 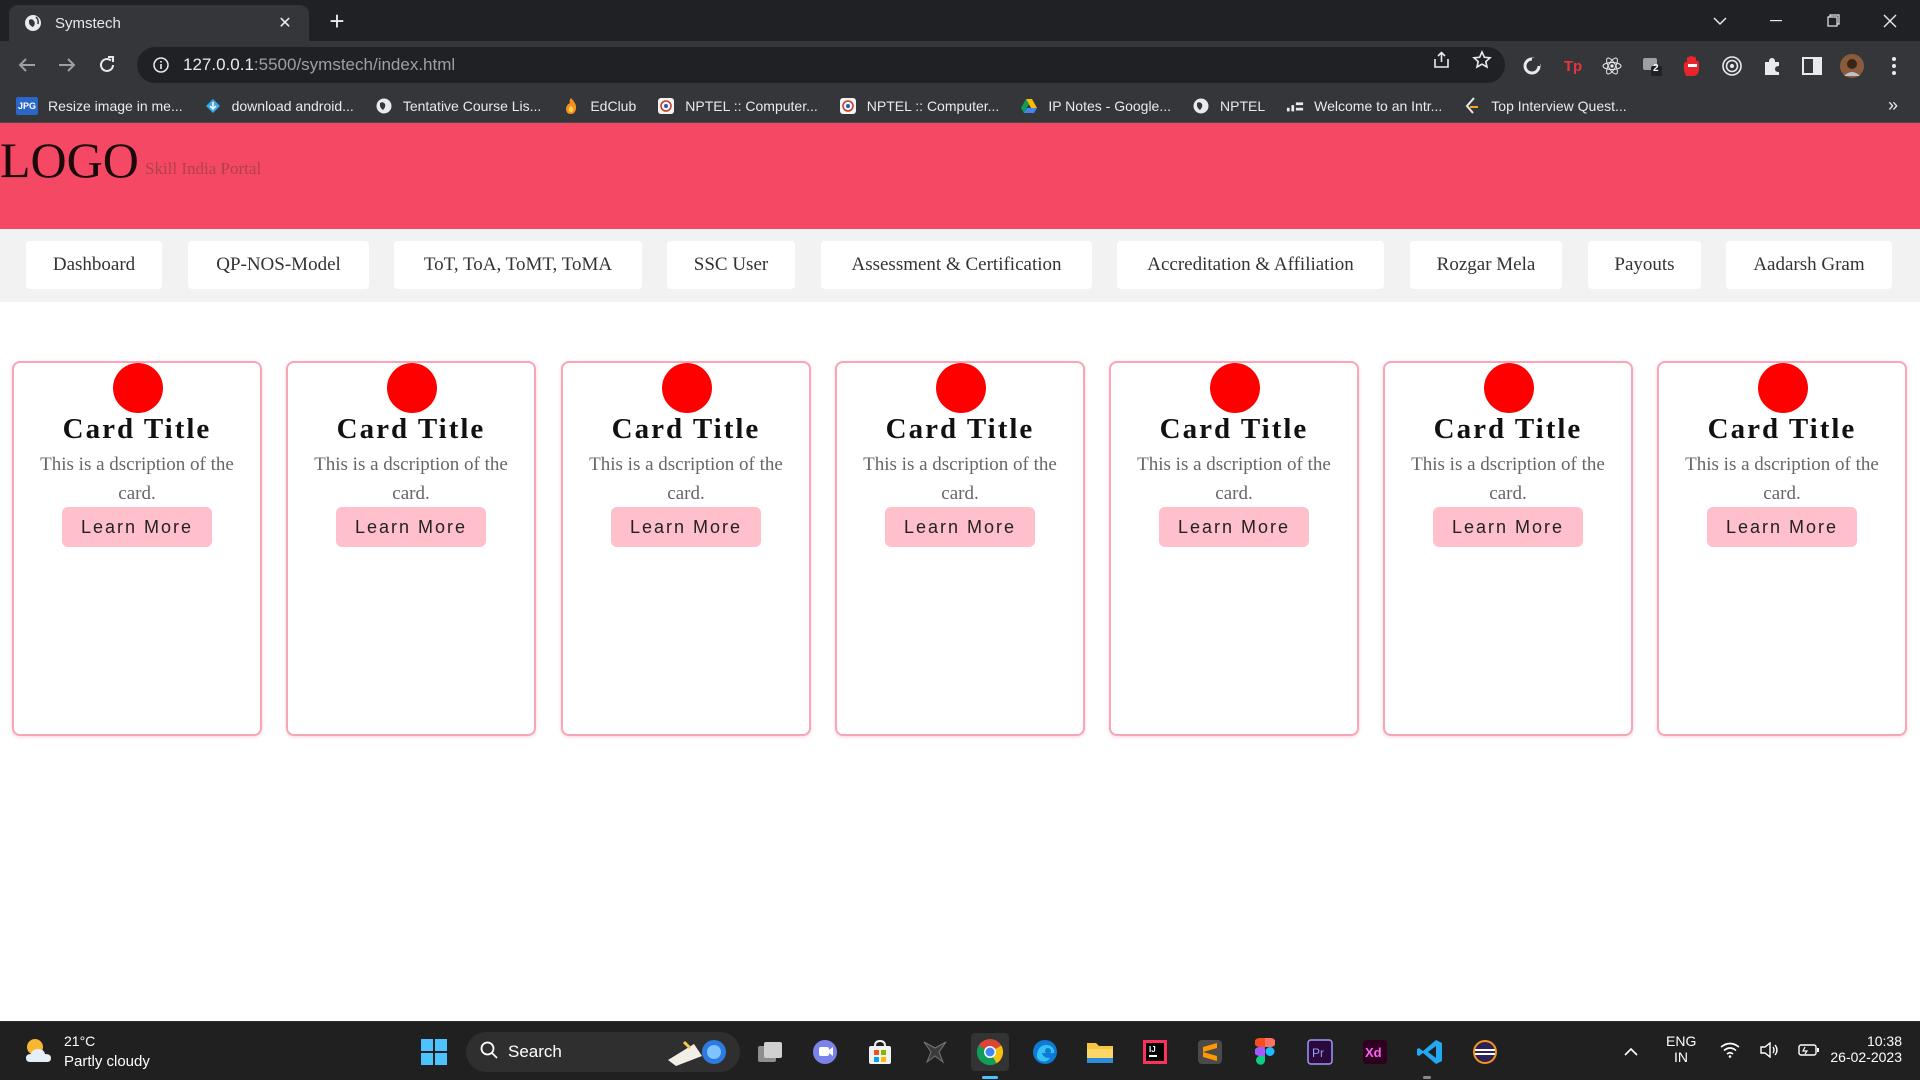 What do you see at coordinates (159, 23) in the screenshot?
I see `browser-tab-active: Symstech ✕` at bounding box center [159, 23].